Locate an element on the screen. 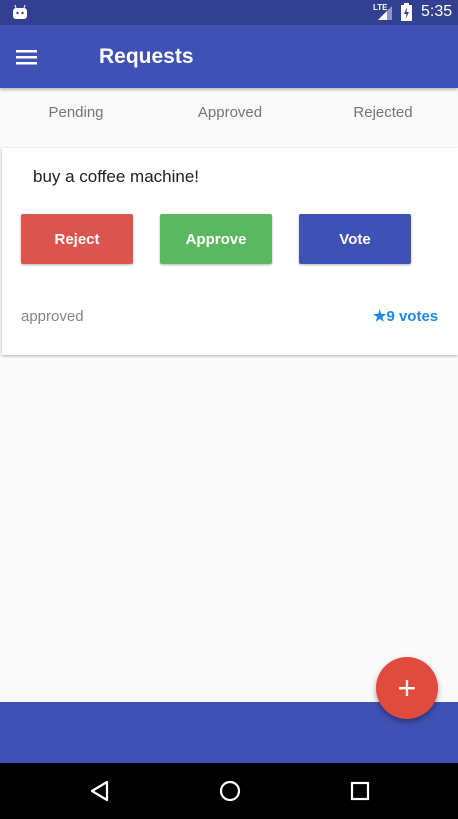 This screenshot has height=819, width=458. app-bar: Requests is located at coordinates (229, 56).